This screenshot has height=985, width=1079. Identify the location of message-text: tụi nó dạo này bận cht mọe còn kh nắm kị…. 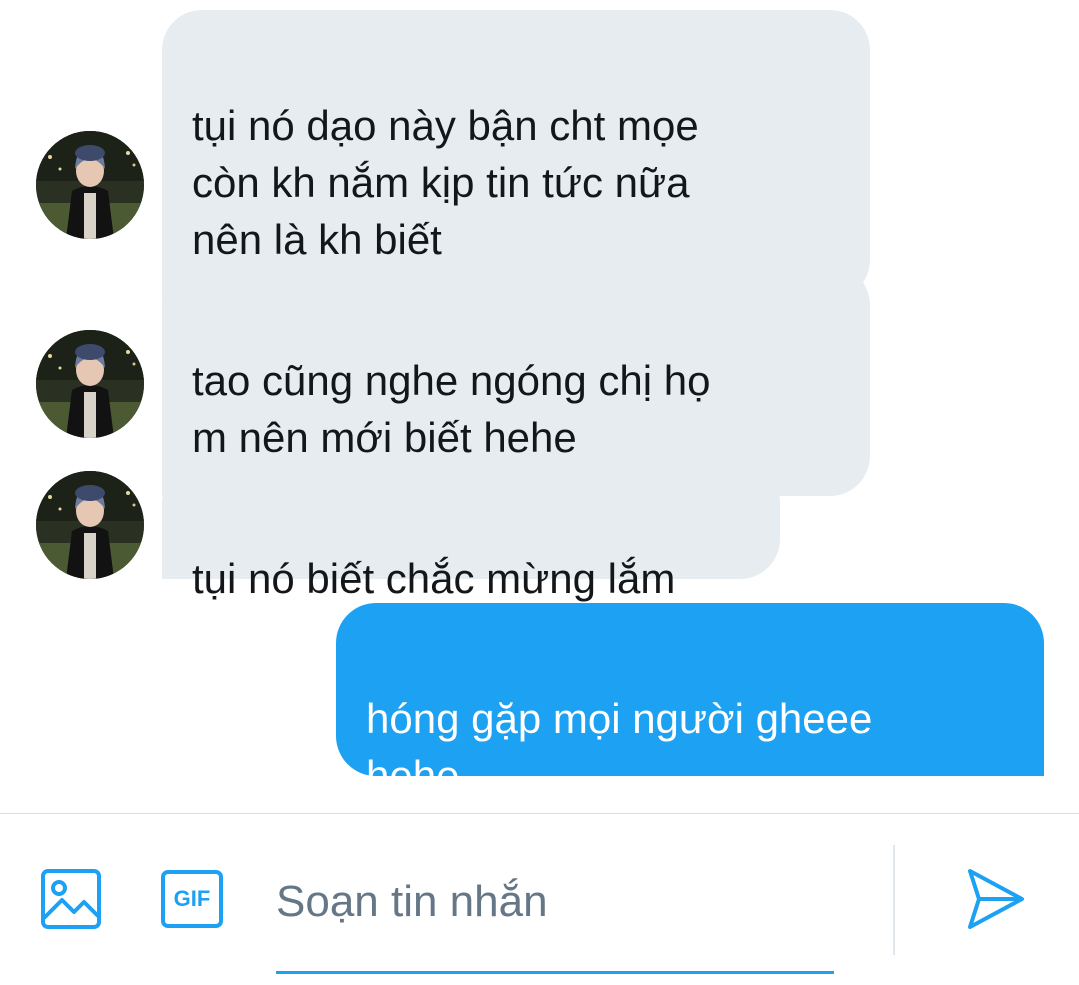
(445, 182).